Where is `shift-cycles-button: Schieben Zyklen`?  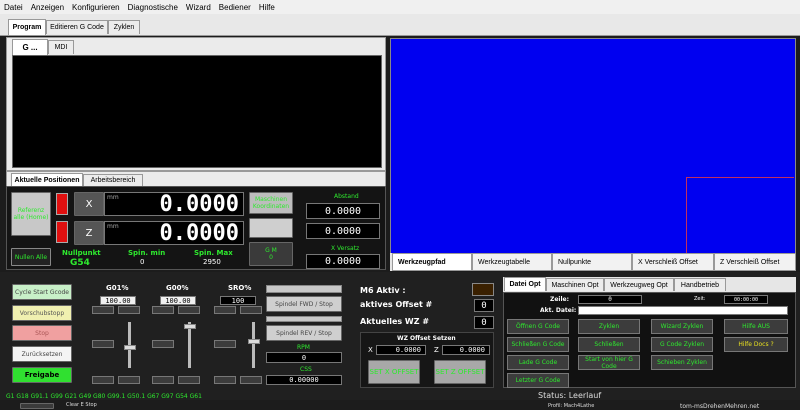 shift-cycles-button: Schieben Zyklen is located at coordinates (682, 362).